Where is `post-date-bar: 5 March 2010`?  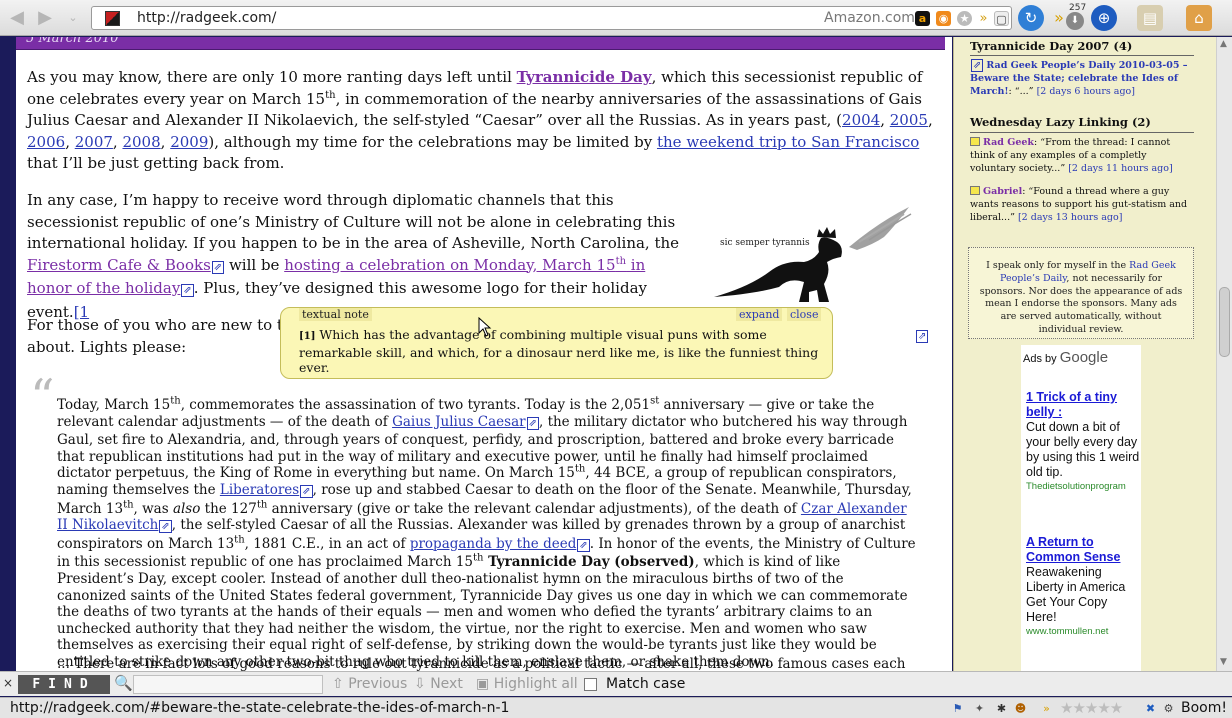
post-date-bar: 5 March 2010 is located at coordinates (480, 43).